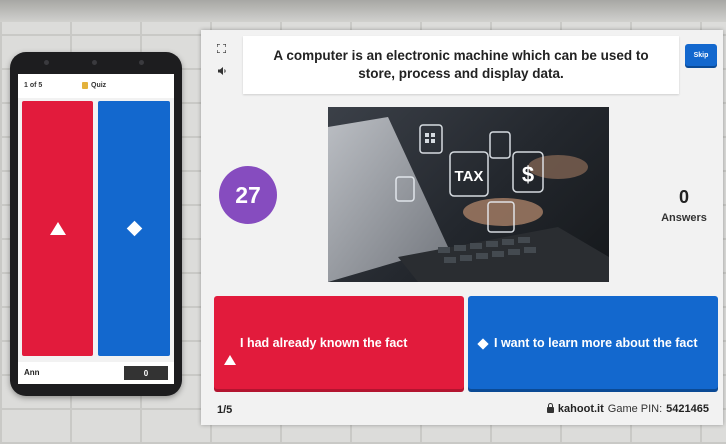  I want to click on phone-top-bezel, so click(94, 62).